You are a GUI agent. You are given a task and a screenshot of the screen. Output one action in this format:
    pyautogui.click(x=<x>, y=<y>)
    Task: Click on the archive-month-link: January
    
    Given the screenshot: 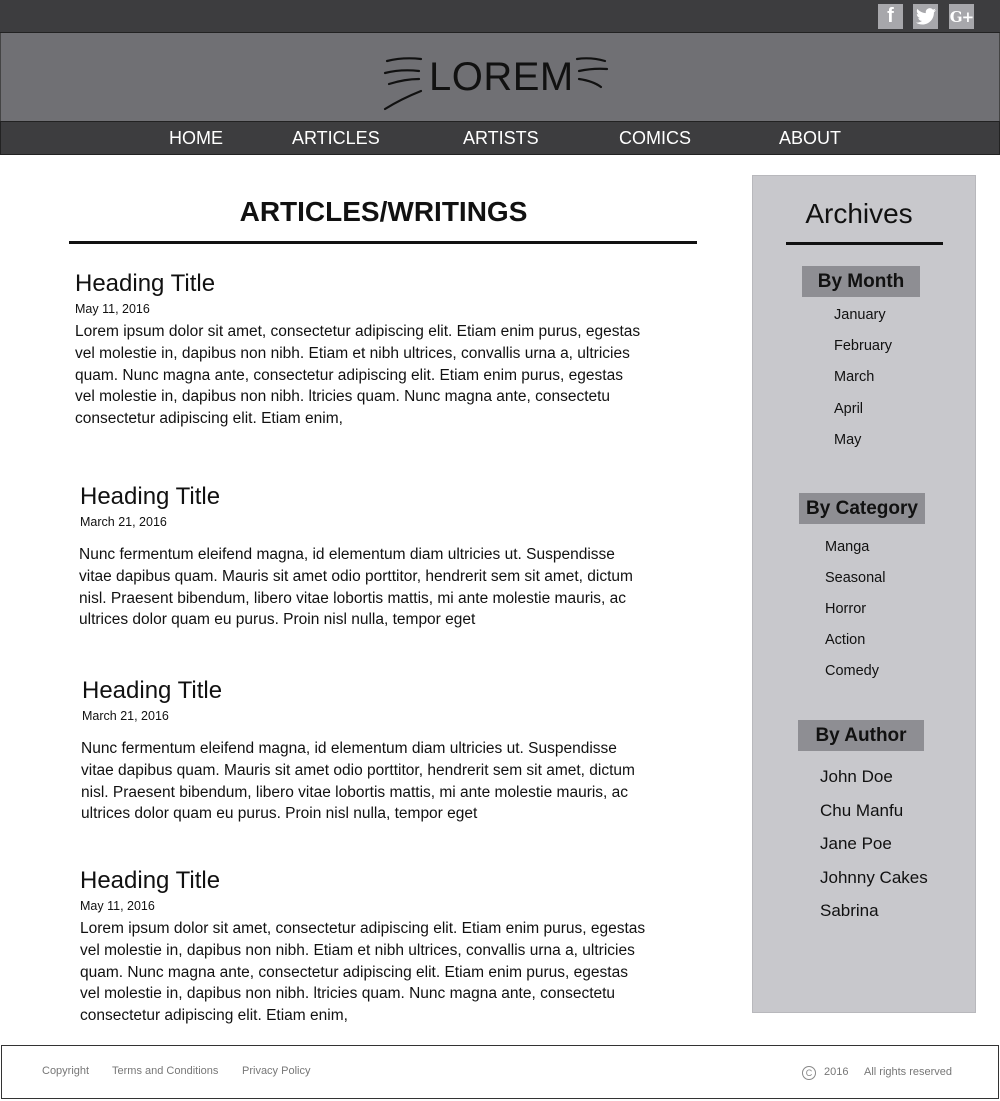 What is the action you would take?
    pyautogui.click(x=860, y=315)
    